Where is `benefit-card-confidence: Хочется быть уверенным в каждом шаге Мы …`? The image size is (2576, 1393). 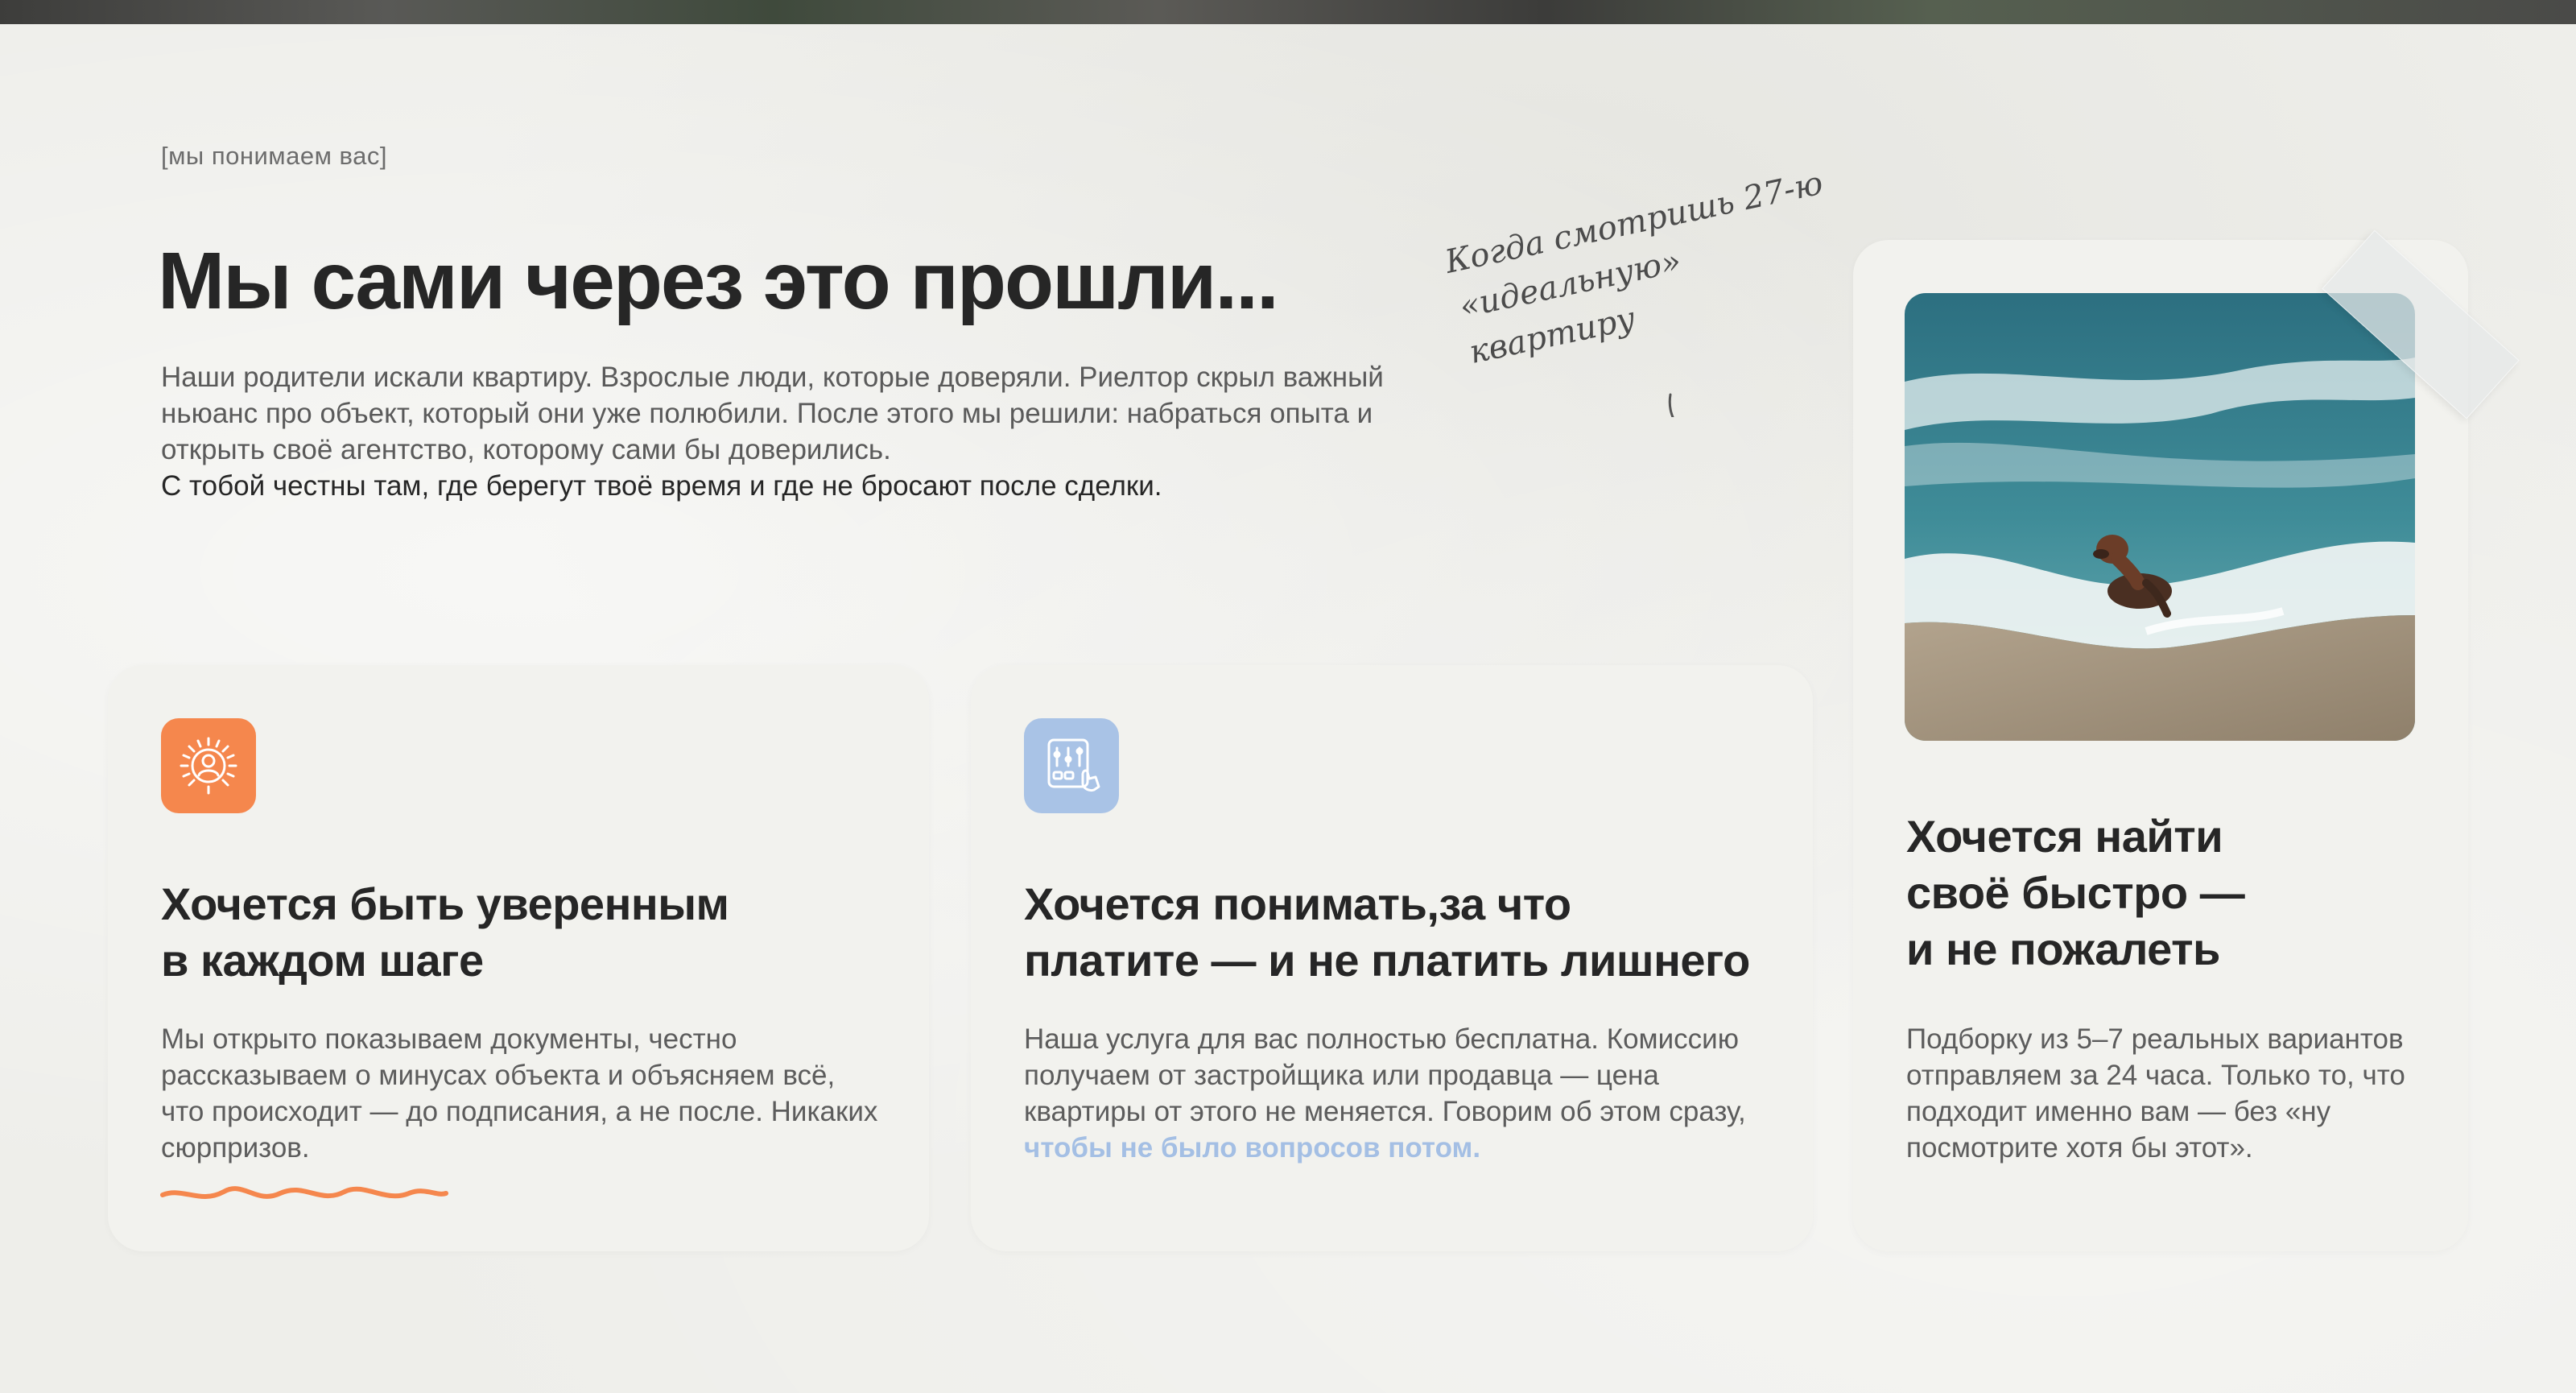
benefit-card-confidence: Хочется быть уверенным в каждом шаге Мы … is located at coordinates (518, 958).